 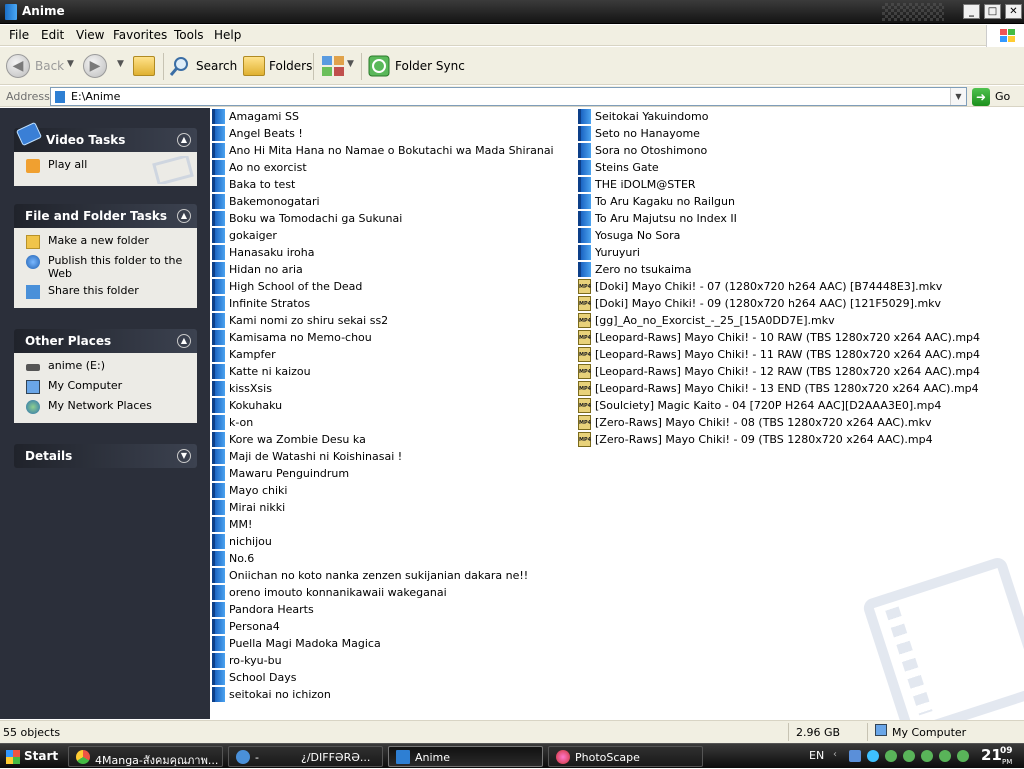 I want to click on menu-edit: Edit, so click(x=52, y=35).